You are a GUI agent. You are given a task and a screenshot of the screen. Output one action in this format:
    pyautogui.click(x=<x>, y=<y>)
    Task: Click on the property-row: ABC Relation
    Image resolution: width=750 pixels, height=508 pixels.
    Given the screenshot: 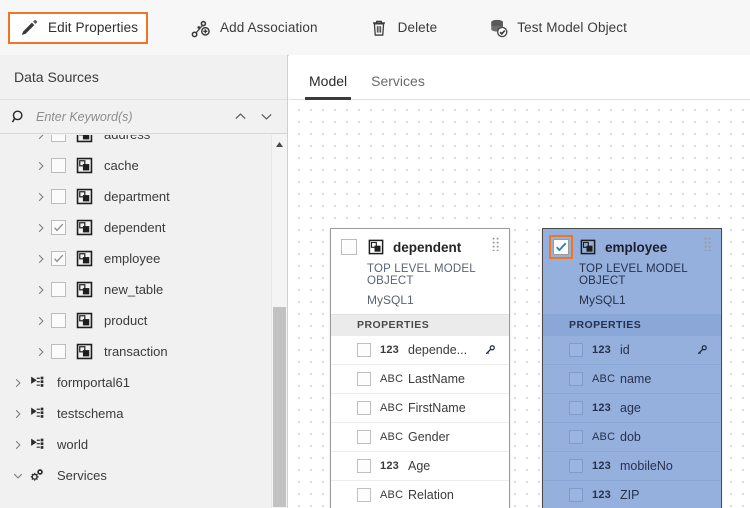 What is the action you would take?
    pyautogui.click(x=420, y=494)
    